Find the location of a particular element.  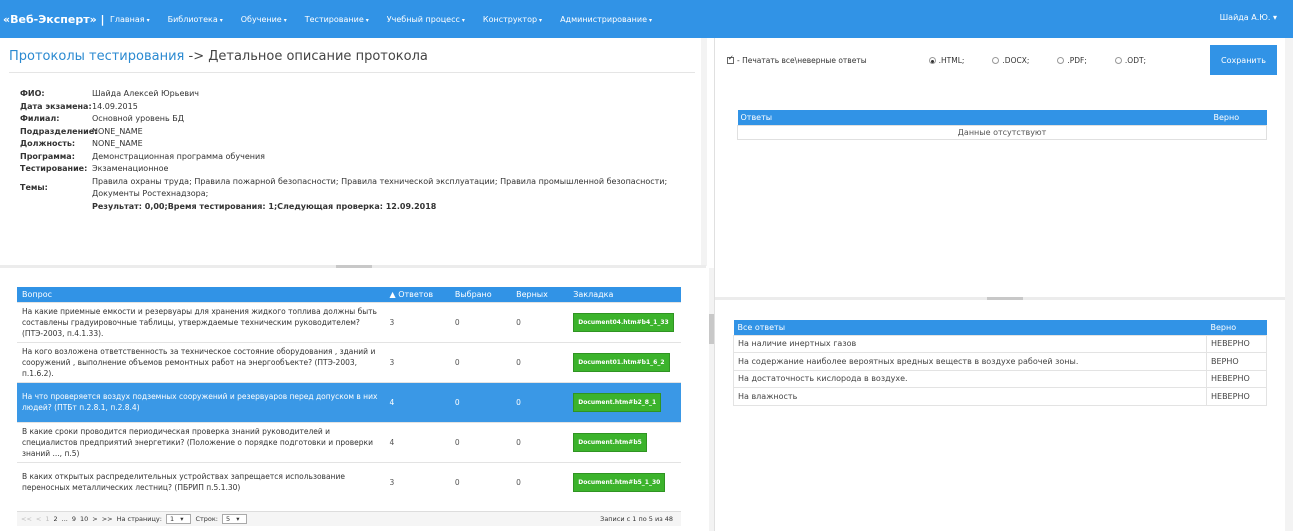

bookmark-cell: Document.htm#b5_1_30 is located at coordinates (624, 481).